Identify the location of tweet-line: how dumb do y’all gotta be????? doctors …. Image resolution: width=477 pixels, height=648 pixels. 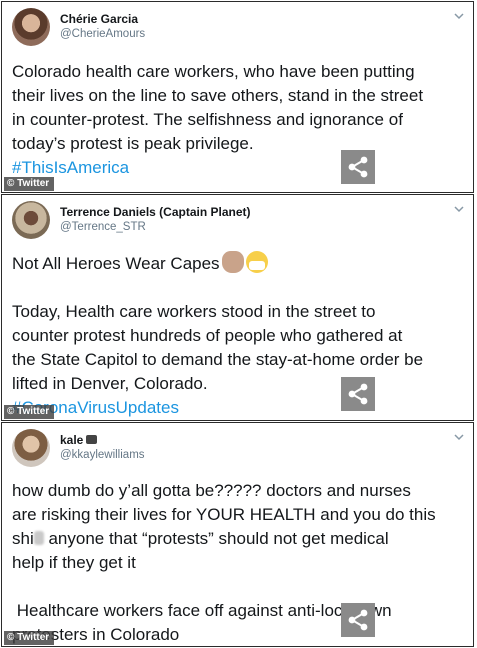
(211, 490).